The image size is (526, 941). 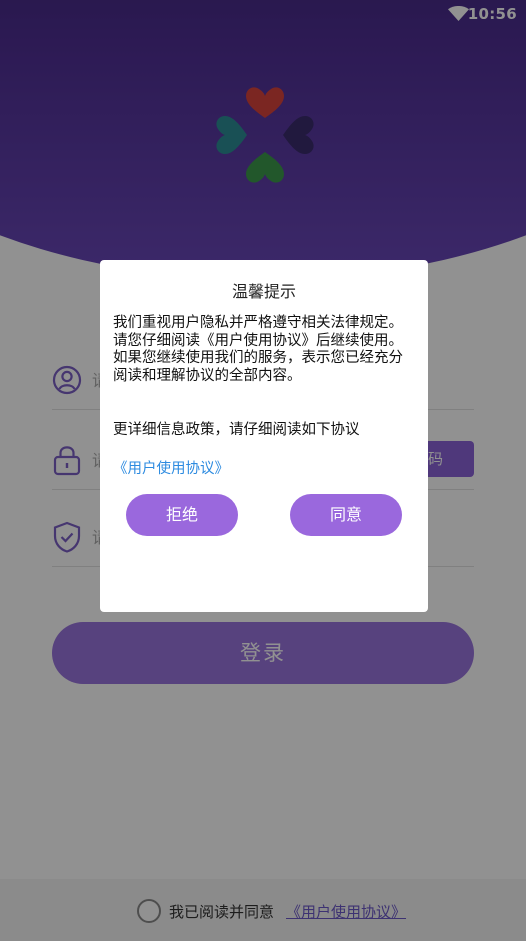 I want to click on reject-button: 拒绝, so click(x=182, y=515).